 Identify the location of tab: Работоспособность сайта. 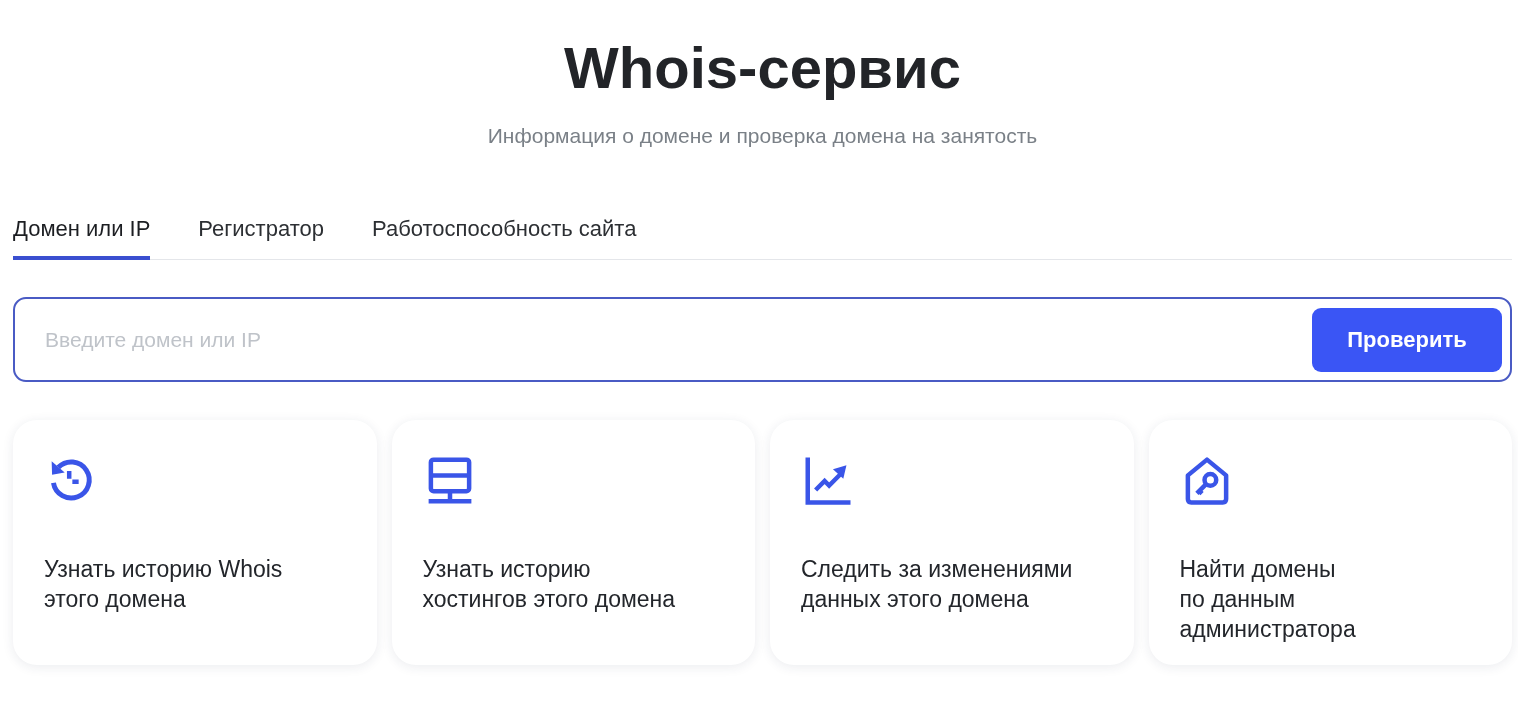
(504, 233).